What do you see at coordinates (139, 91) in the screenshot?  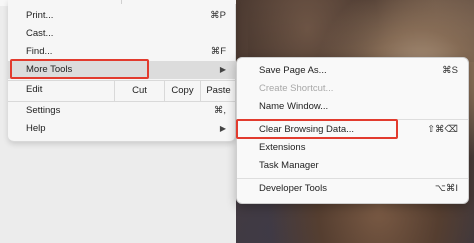 I see `cut-button: Cut` at bounding box center [139, 91].